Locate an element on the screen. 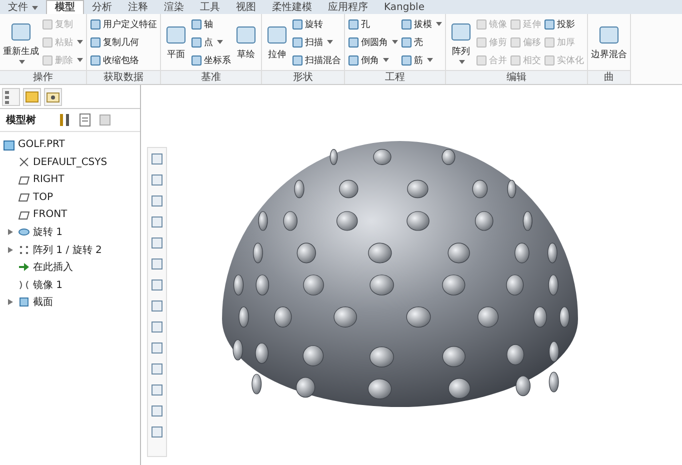  csys-icon is located at coordinates (24, 162).